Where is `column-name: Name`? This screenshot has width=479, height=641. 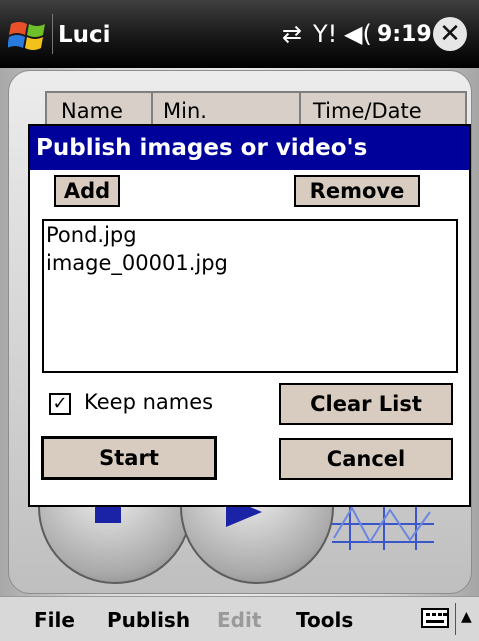 column-name: Name is located at coordinates (92, 111).